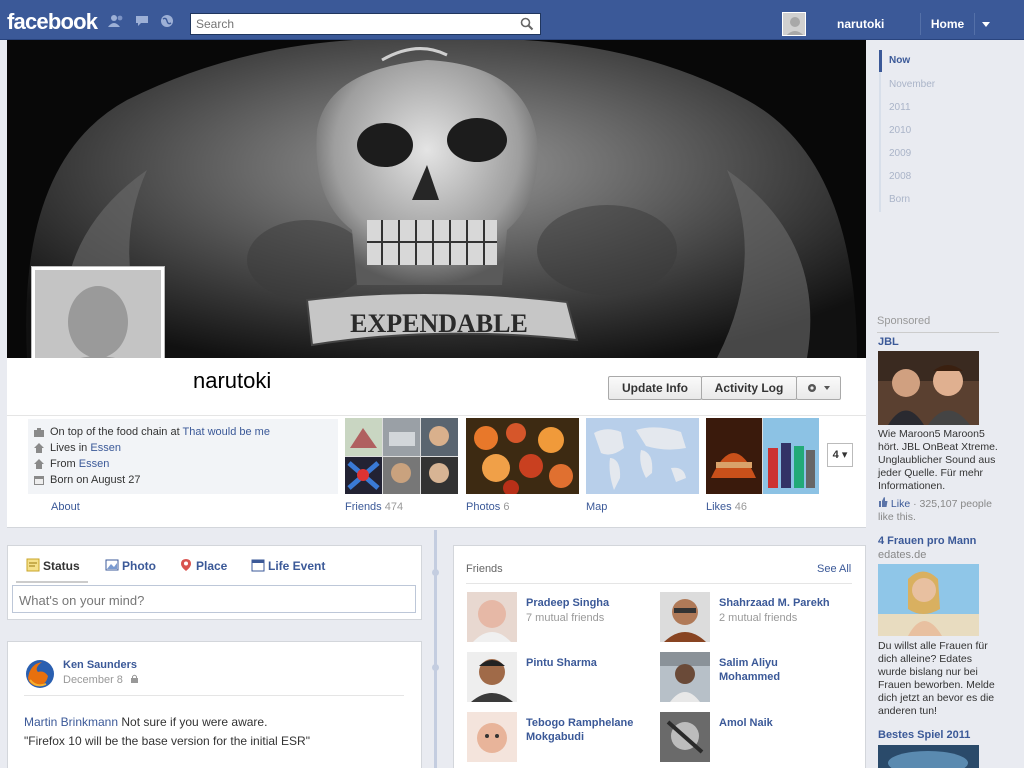 Image resolution: width=1024 pixels, height=768 pixels. What do you see at coordinates (900, 130) in the screenshot?
I see `timeline-nav-2010: 2010` at bounding box center [900, 130].